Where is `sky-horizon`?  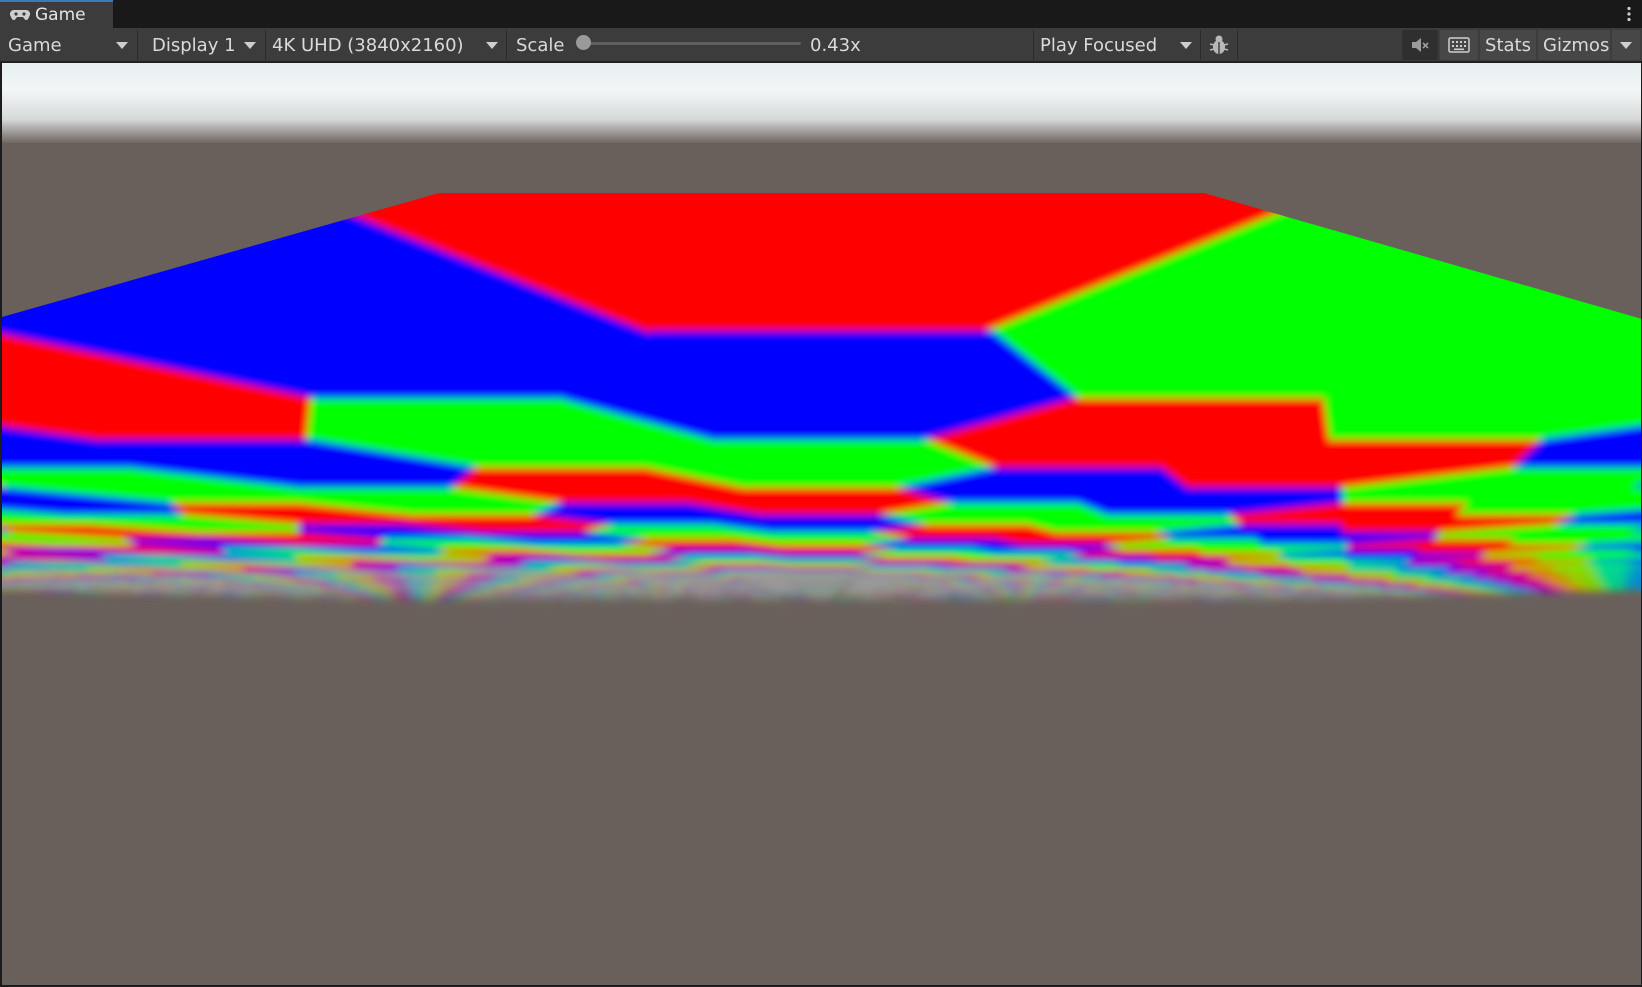 sky-horizon is located at coordinates (822, 103).